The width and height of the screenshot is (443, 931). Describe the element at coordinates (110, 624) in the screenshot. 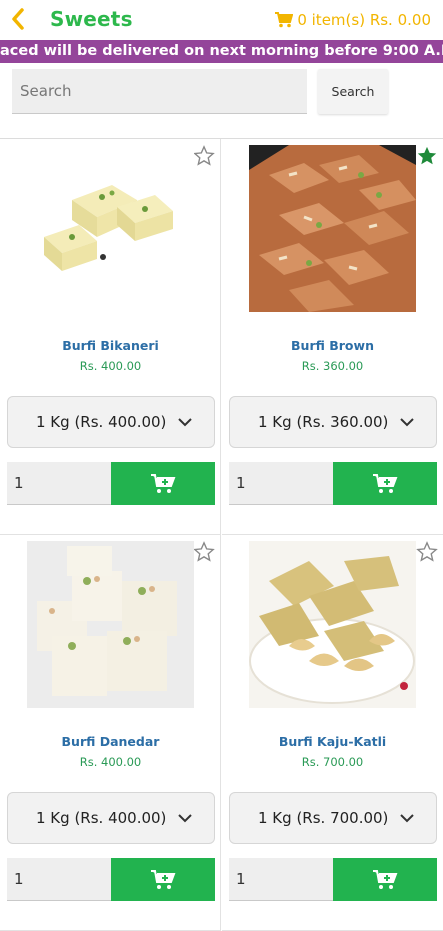

I see `product-image-burfi-danedar` at that location.